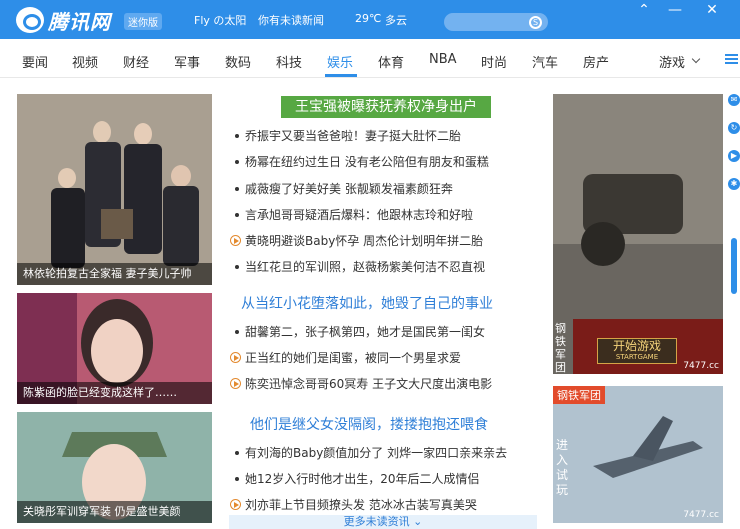 Image resolution: width=740 pixels, height=529 pixels. I want to click on nav-item-tech: 科技, so click(289, 61).